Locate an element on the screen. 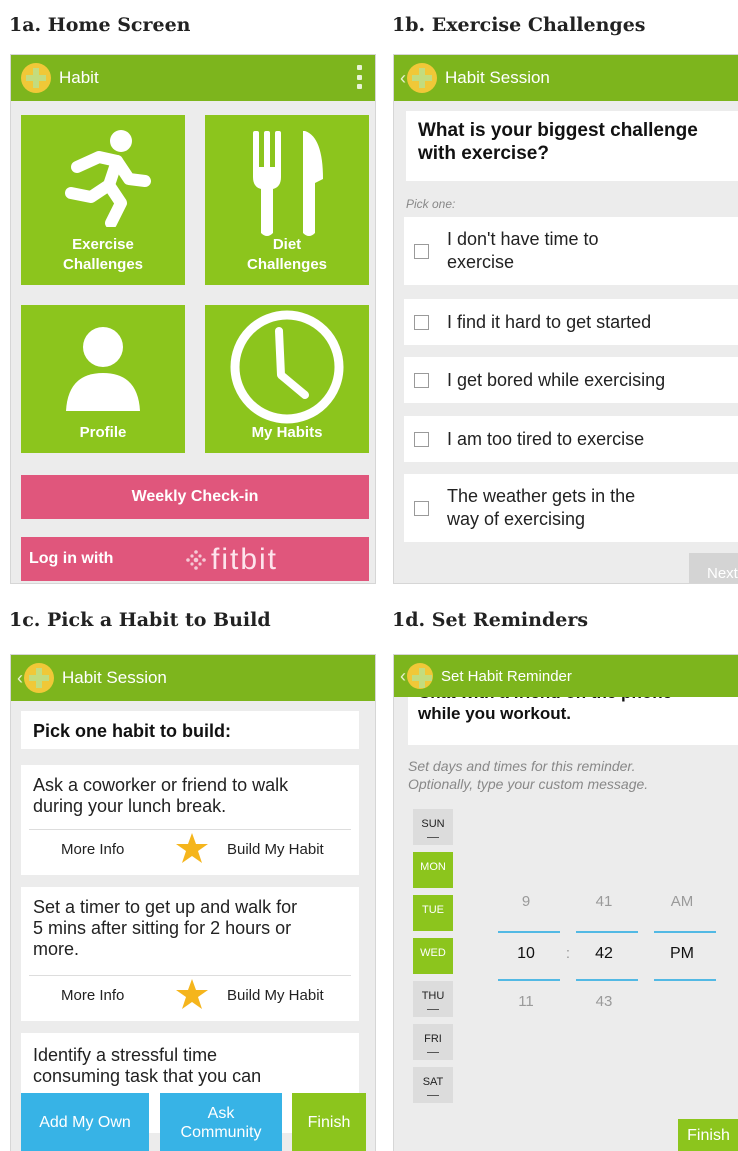  minute-prev: 41 is located at coordinates (604, 901).